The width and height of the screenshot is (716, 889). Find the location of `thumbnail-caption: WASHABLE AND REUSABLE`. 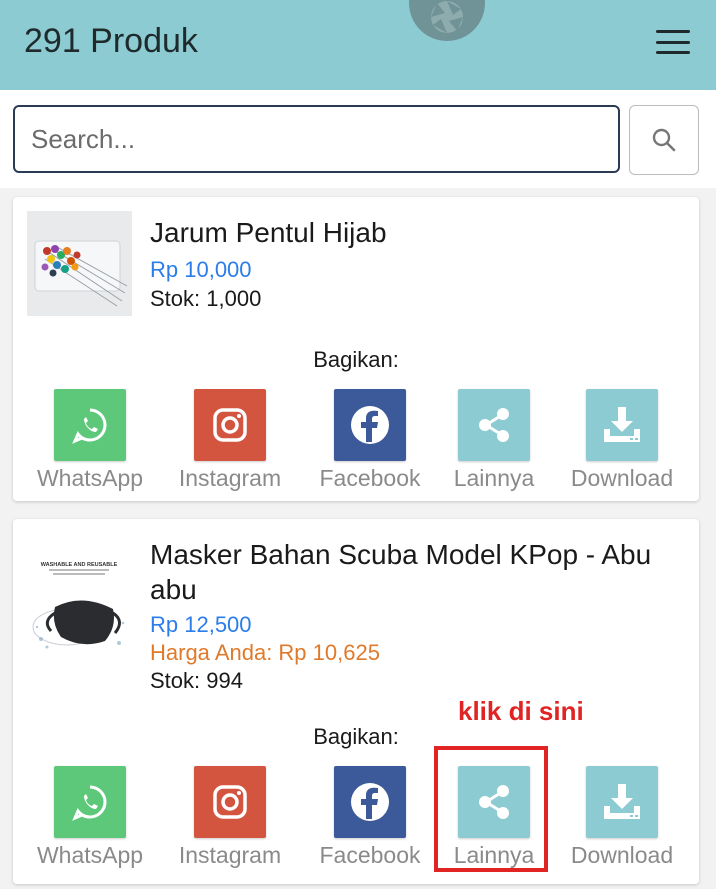

thumbnail-caption: WASHABLE AND REUSABLE is located at coordinates (79, 565).